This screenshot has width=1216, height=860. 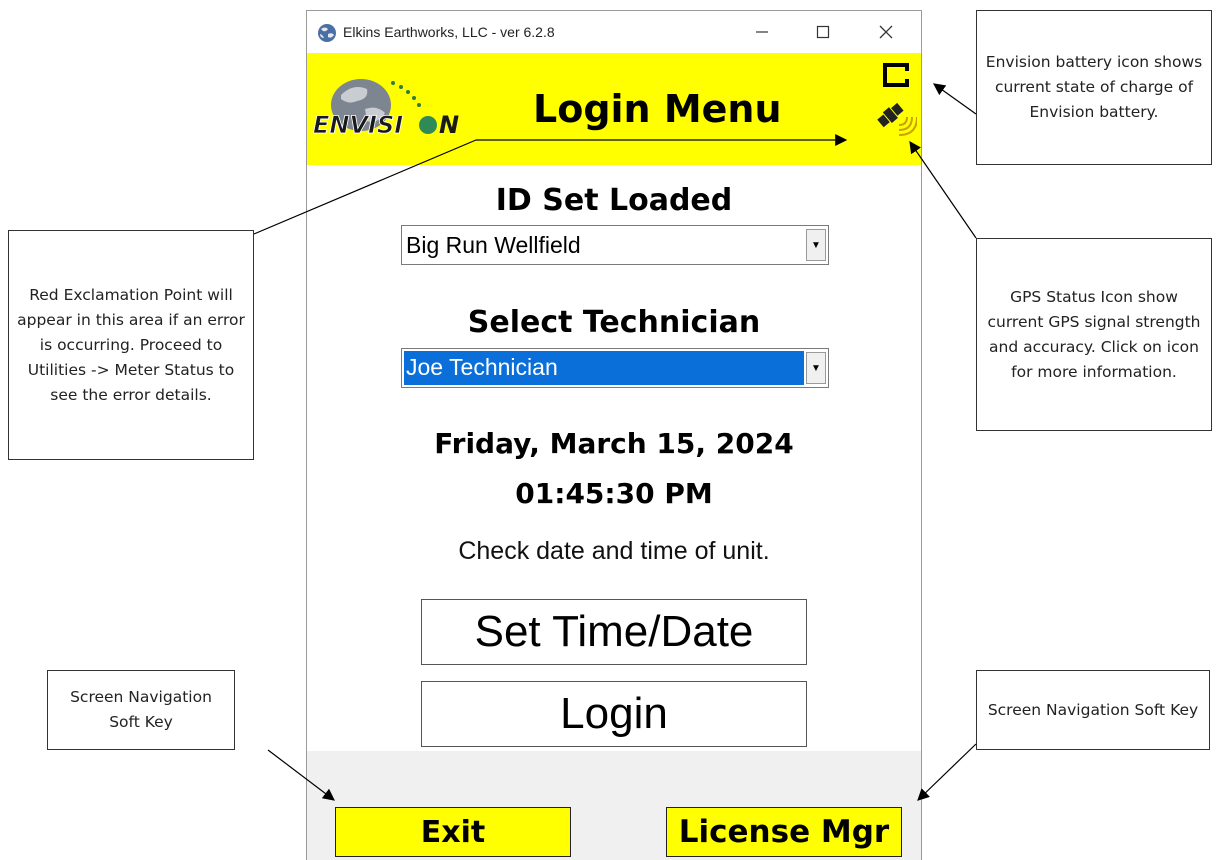 What do you see at coordinates (453, 832) in the screenshot?
I see `exit-button: Exit` at bounding box center [453, 832].